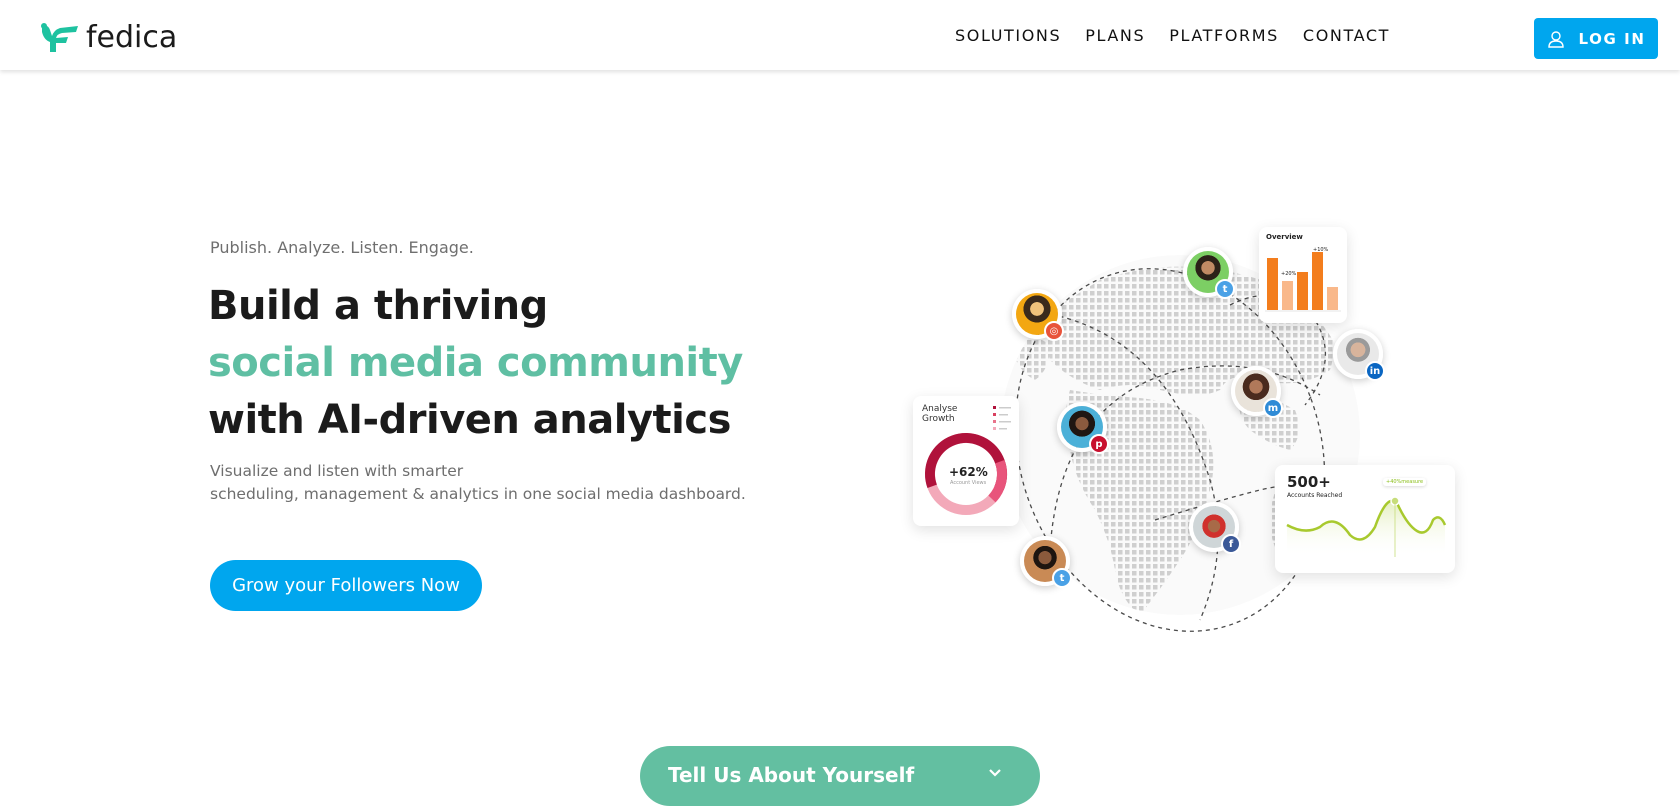  I want to click on avatar-twitter-user-2: t, so click(1046, 562).